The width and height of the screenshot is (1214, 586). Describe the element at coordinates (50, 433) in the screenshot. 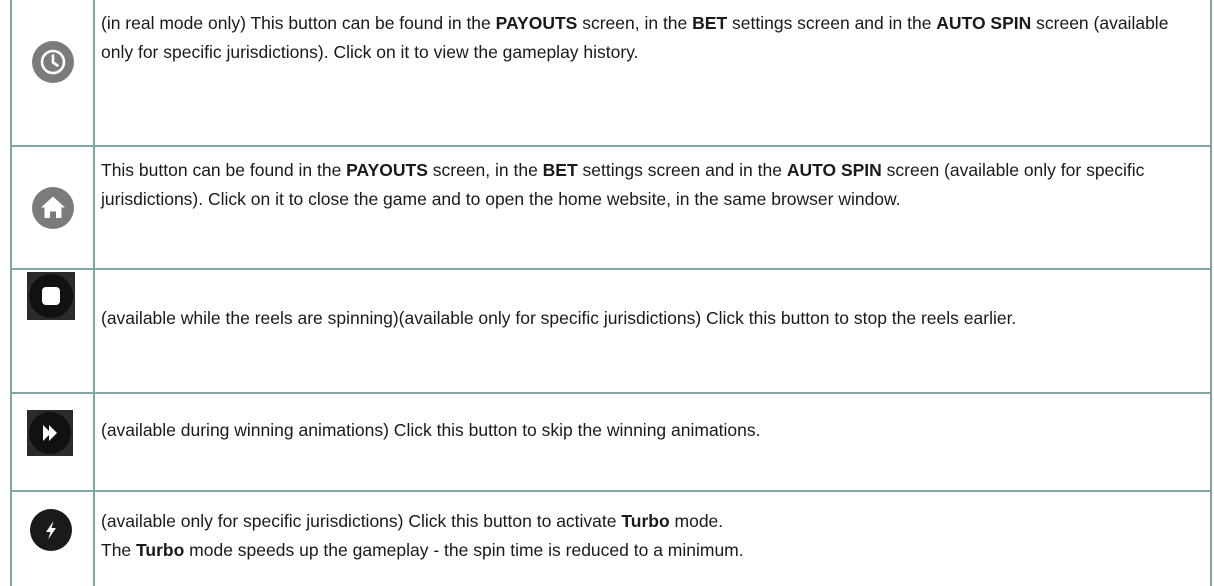

I see `skip-forward-icon` at that location.